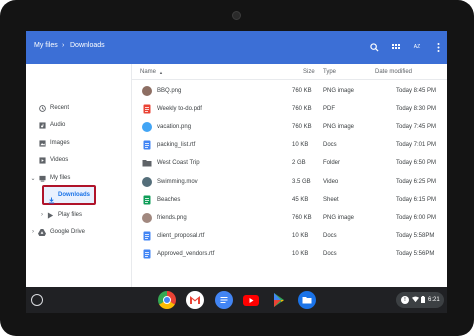 The height and width of the screenshot is (336, 474). Describe the element at coordinates (332, 163) in the screenshot. I see `file-type: Folder` at that location.